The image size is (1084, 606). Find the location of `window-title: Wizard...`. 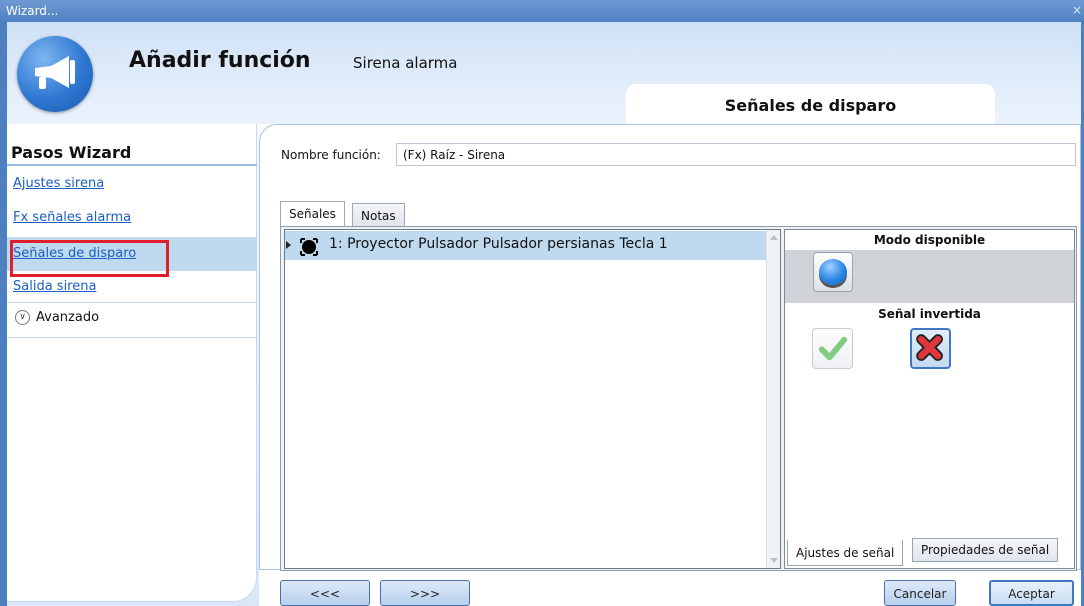

window-title: Wizard... is located at coordinates (32, 11).